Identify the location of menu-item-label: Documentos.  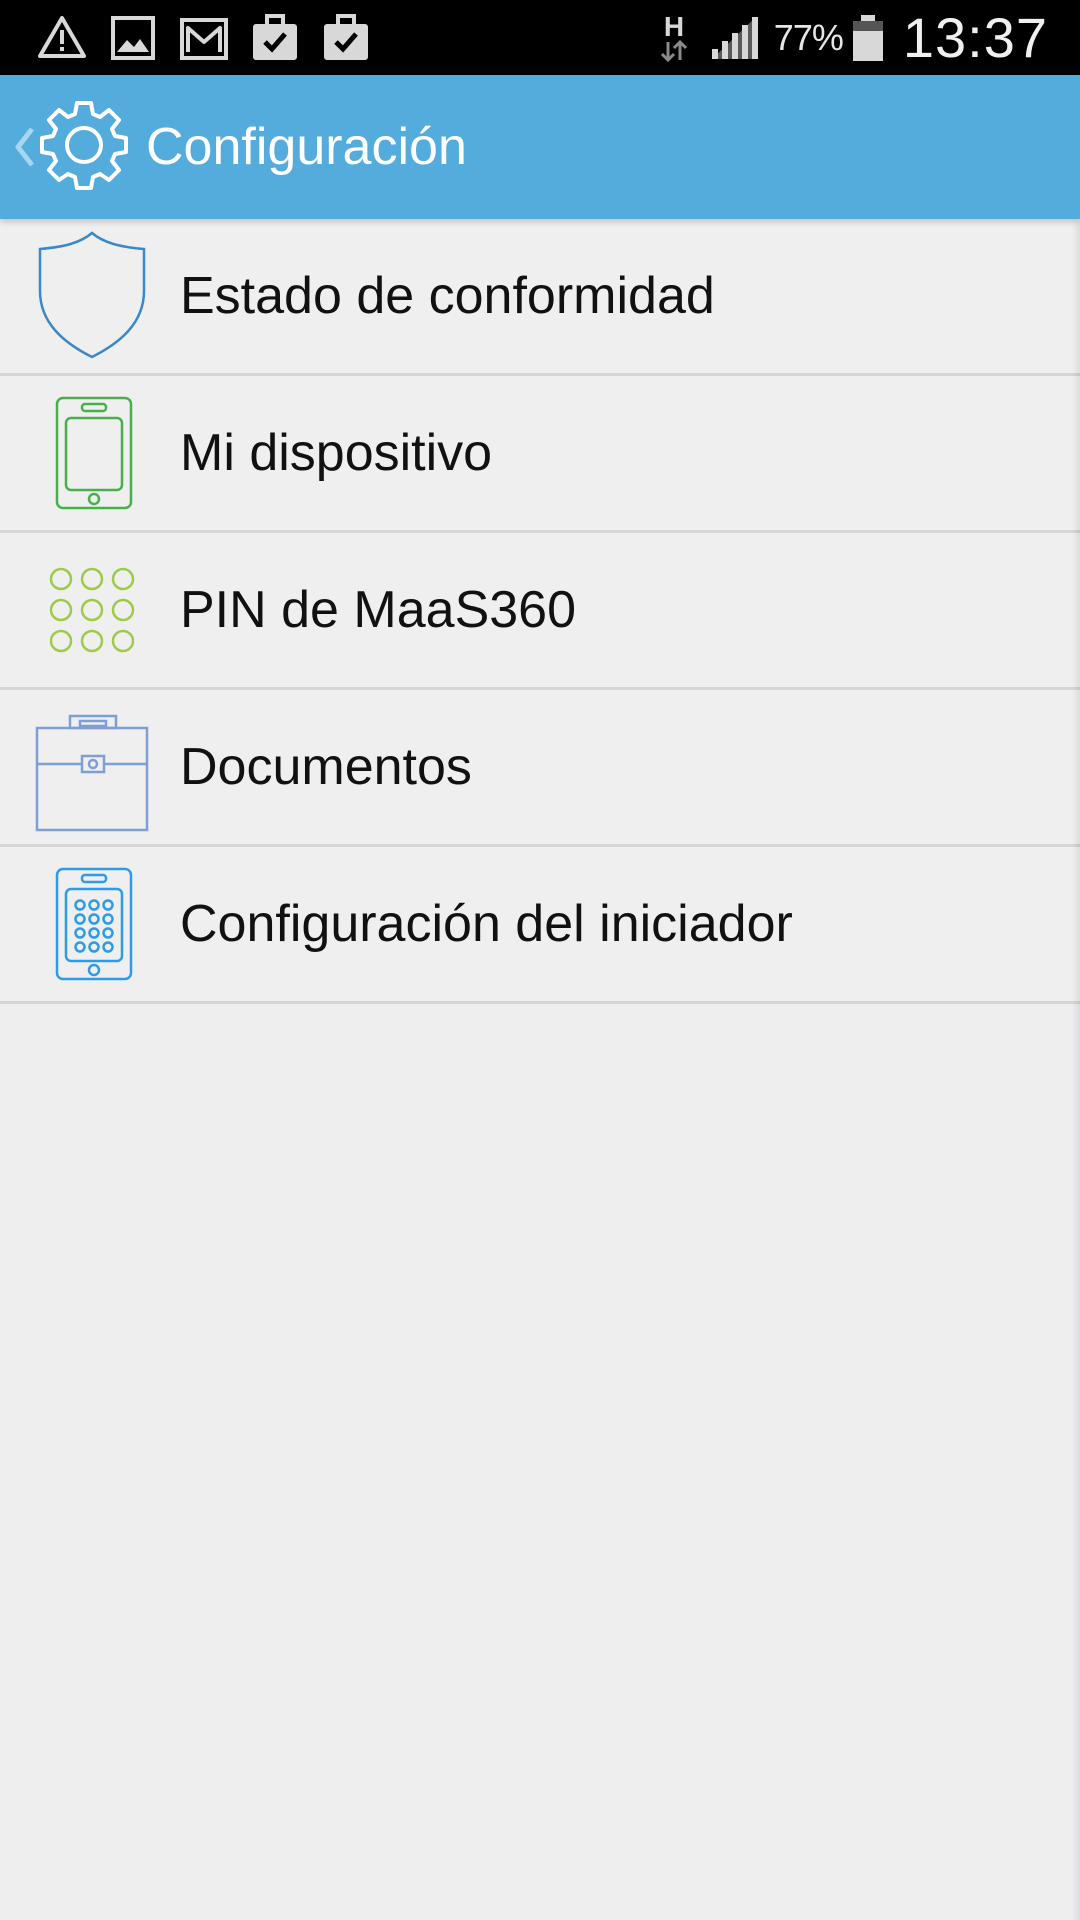
(326, 767).